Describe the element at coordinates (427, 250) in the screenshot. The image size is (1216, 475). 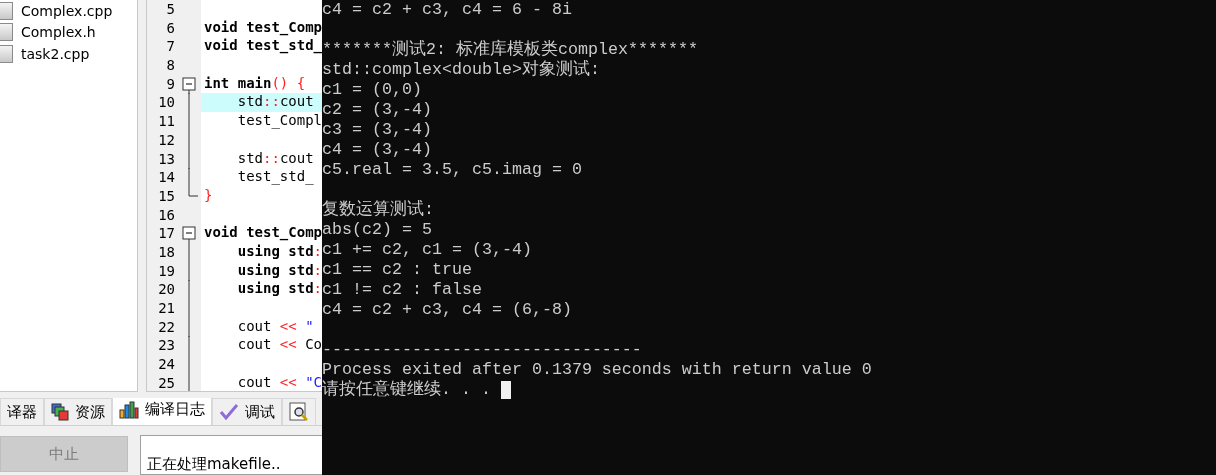
I see `console-line: c1 += c2, c1 = (3,-4)` at that location.